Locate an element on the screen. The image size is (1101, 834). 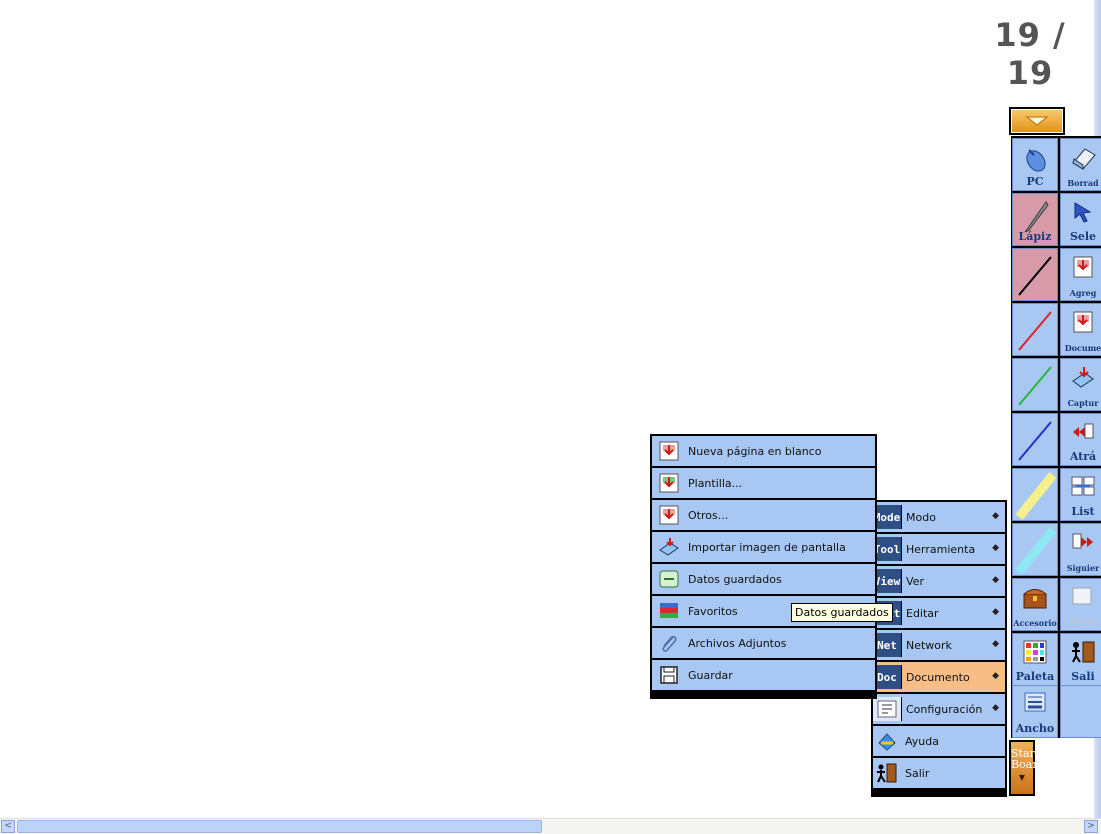
red-line-icon is located at coordinates (1035, 331).